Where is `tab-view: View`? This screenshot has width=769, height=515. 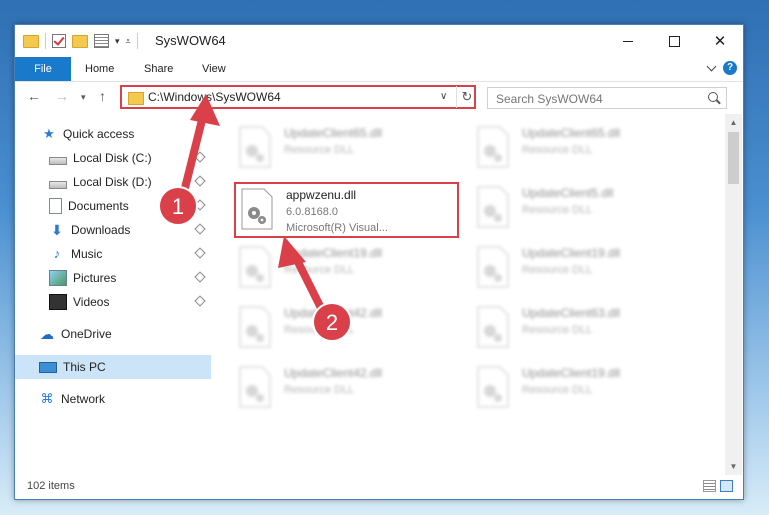 tab-view: View is located at coordinates (214, 69).